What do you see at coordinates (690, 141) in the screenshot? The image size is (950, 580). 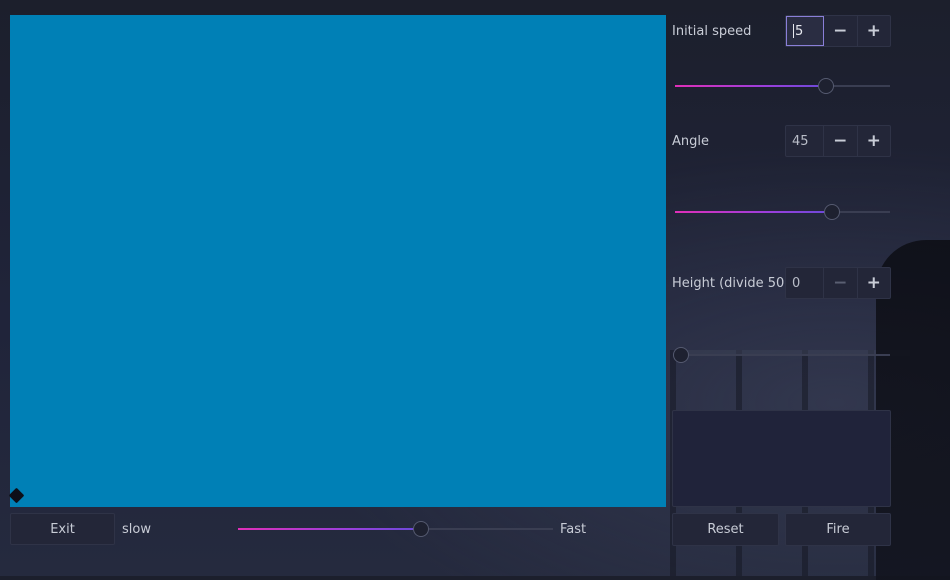 I see `angle-label: Angle` at bounding box center [690, 141].